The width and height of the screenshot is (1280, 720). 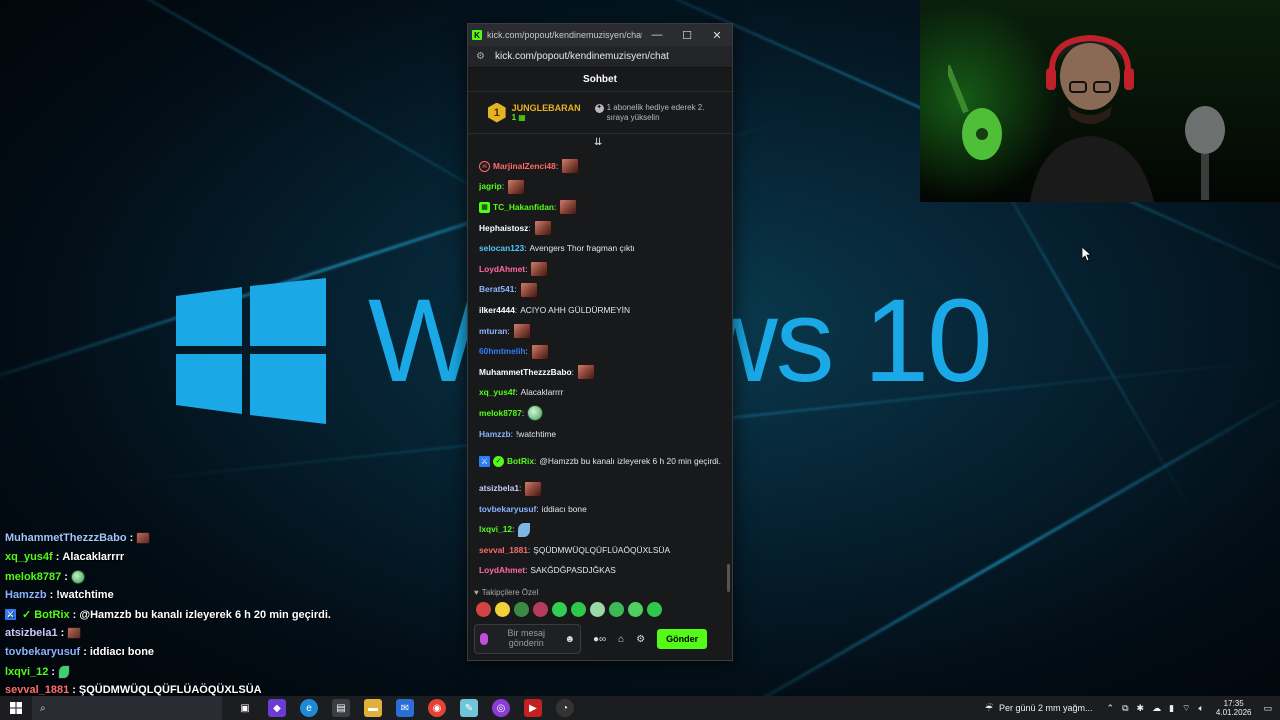 I want to click on chat-username: Hamzzb, so click(x=495, y=434).